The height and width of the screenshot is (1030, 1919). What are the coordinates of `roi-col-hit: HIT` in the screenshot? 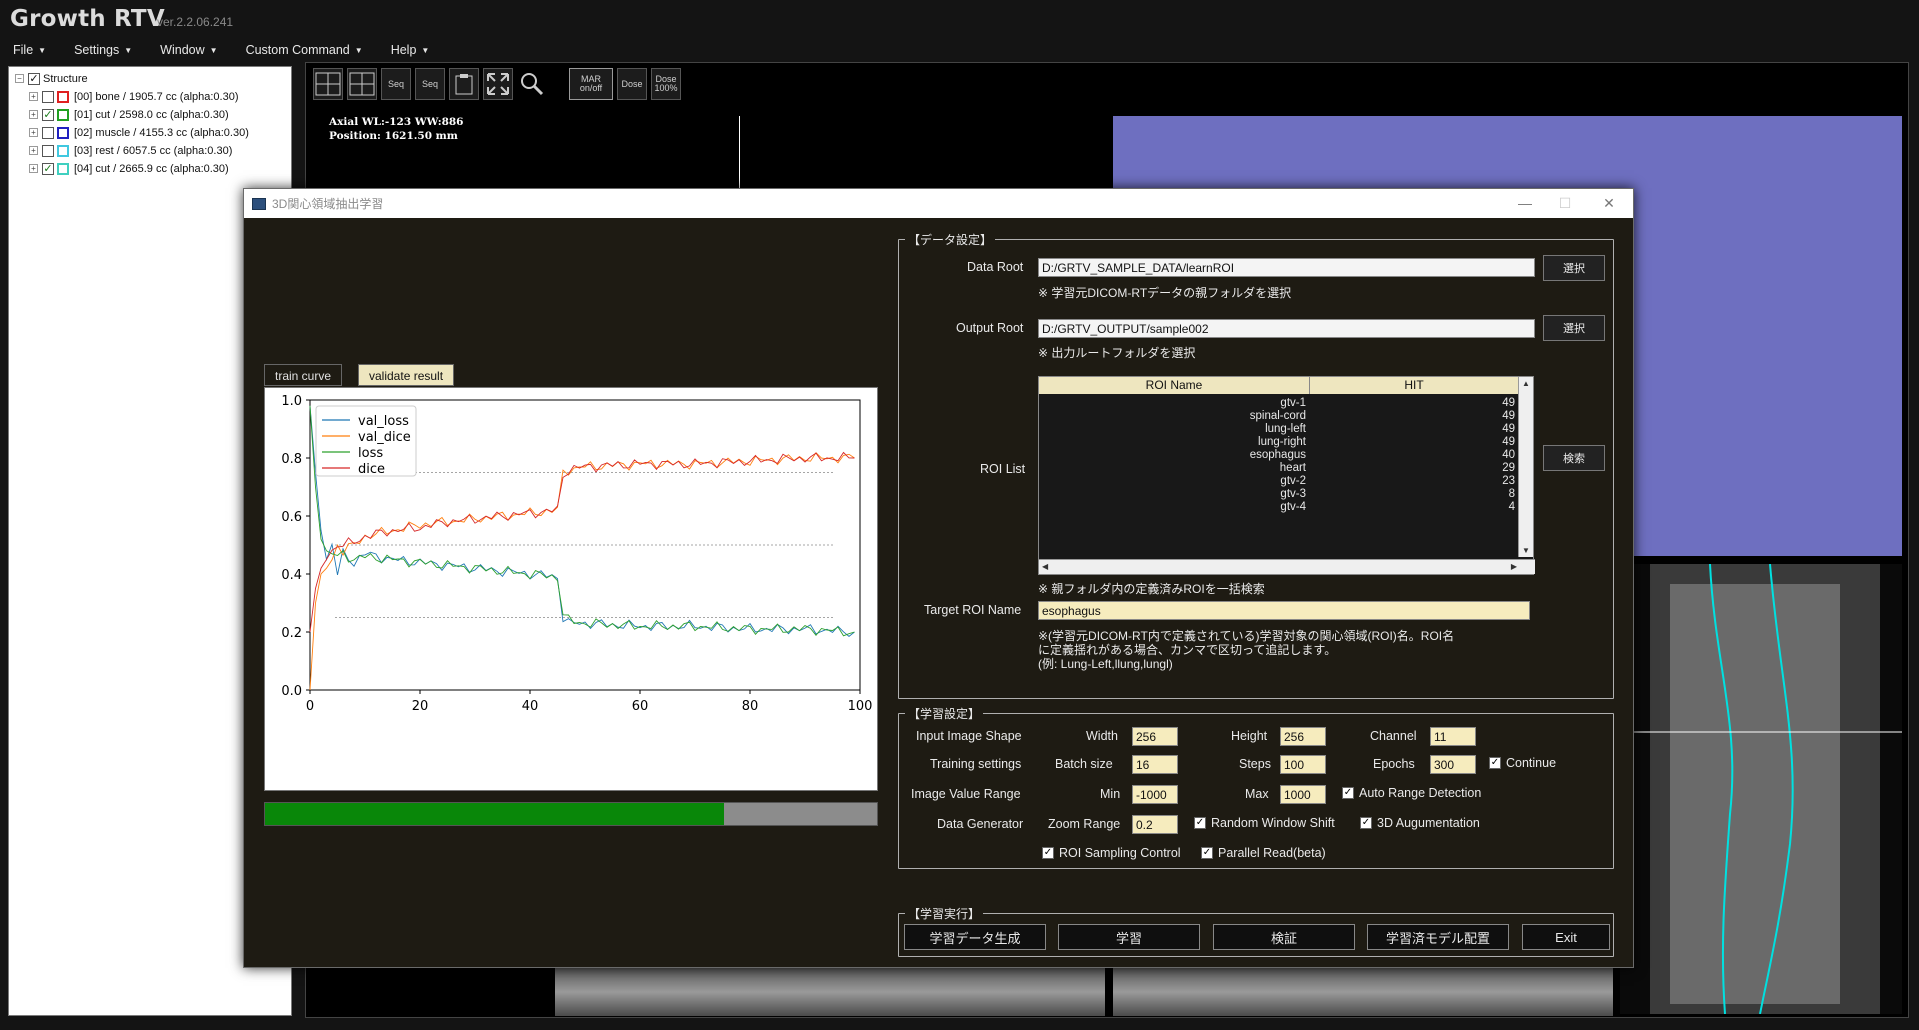 It's located at (1414, 385).